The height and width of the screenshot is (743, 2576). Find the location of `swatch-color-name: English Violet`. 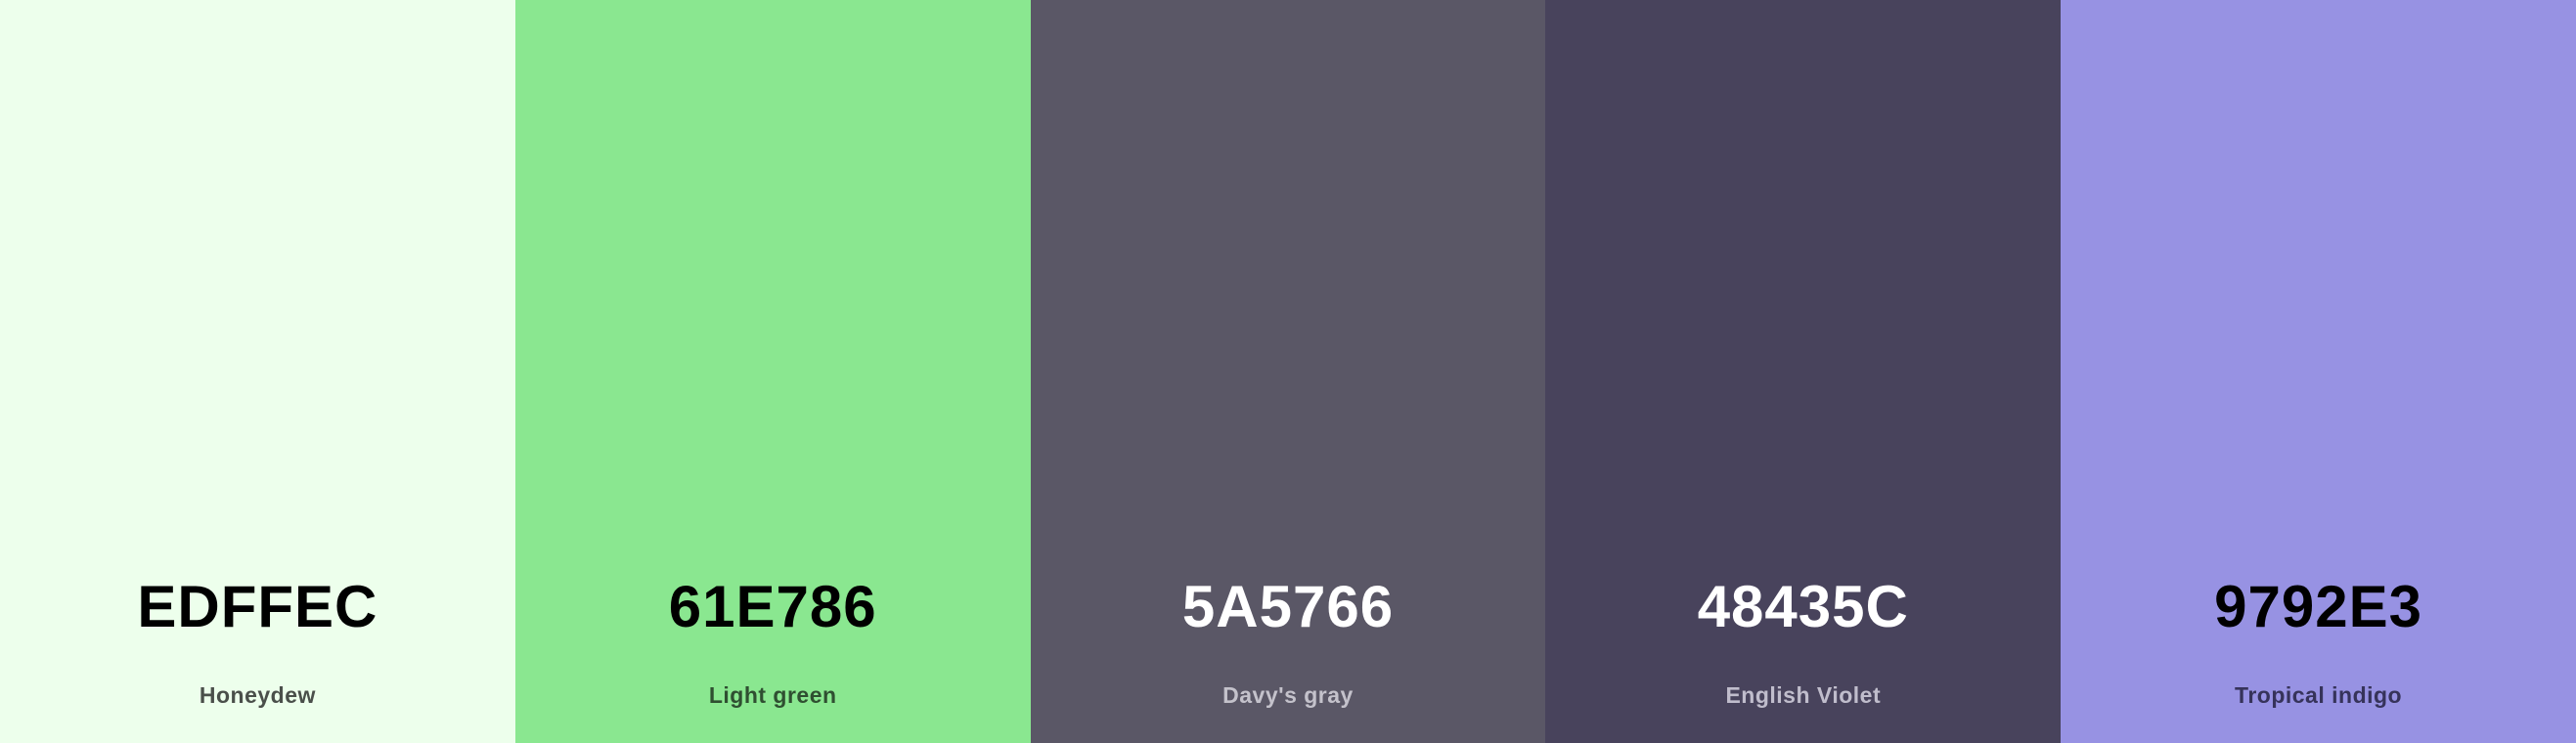

swatch-color-name: English Violet is located at coordinates (1803, 695).